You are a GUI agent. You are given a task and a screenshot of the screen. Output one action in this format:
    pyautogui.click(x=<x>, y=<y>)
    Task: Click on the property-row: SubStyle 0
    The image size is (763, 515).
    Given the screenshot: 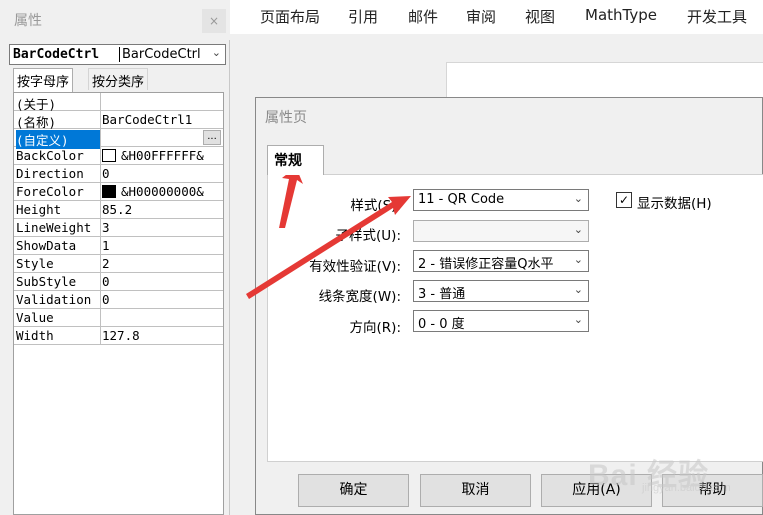 What is the action you would take?
    pyautogui.click(x=118, y=282)
    